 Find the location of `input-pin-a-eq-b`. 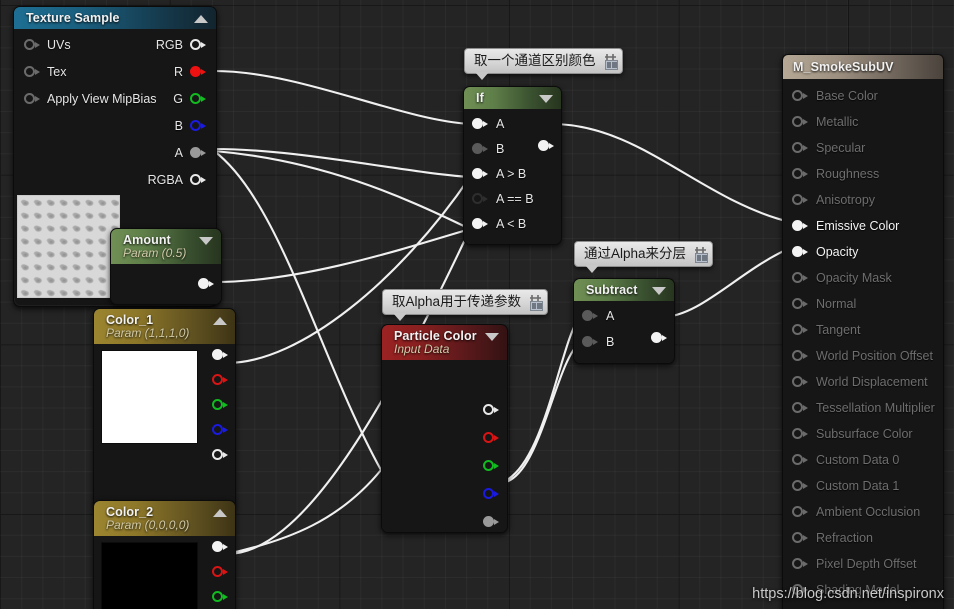

input-pin-a-eq-b is located at coordinates (480, 199).